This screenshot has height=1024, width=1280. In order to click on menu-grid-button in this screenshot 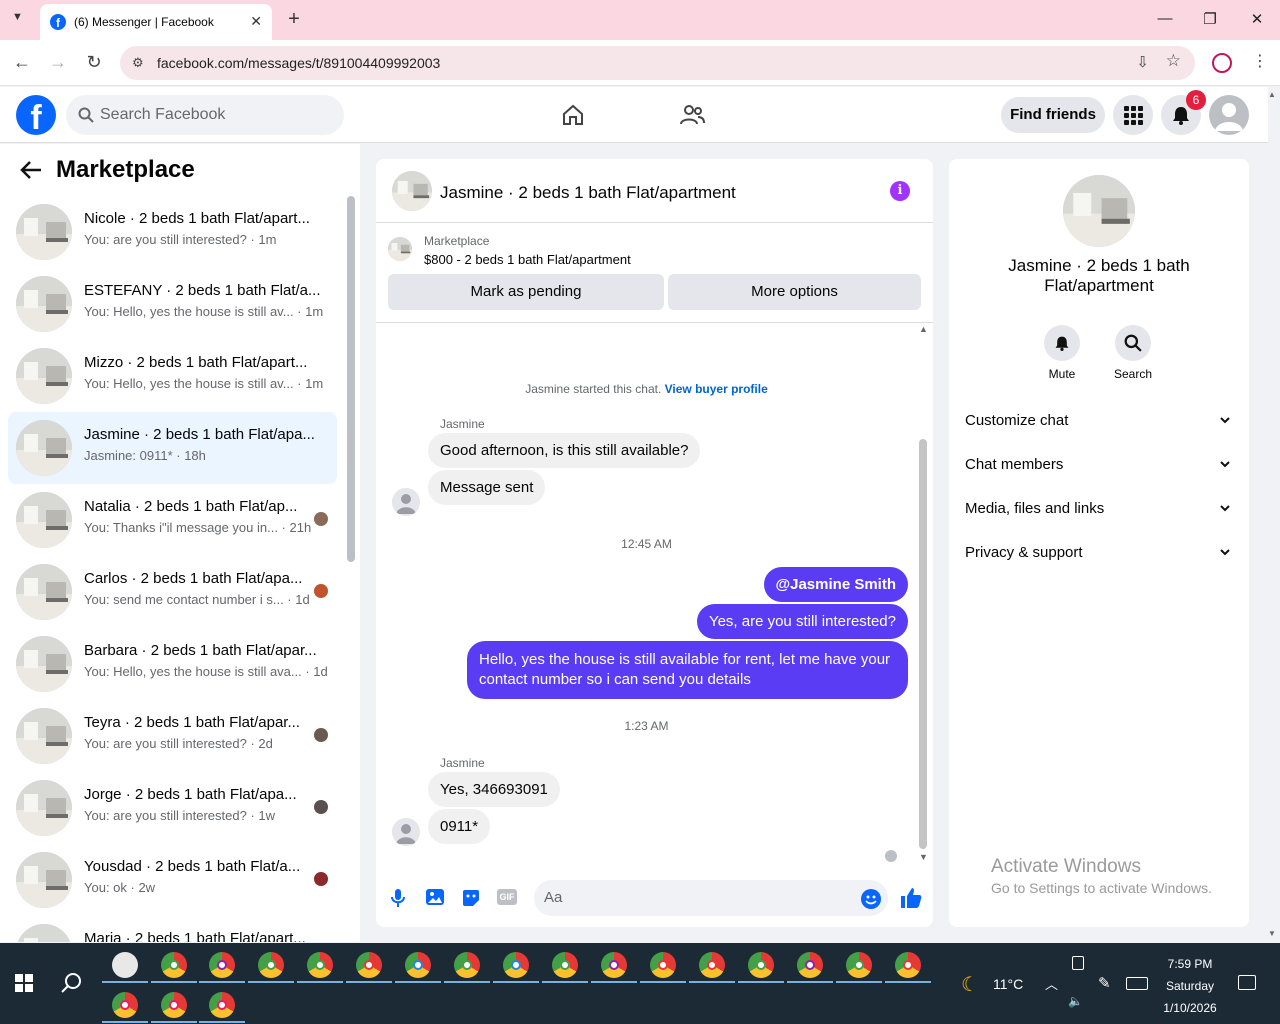, I will do `click(1133, 115)`.